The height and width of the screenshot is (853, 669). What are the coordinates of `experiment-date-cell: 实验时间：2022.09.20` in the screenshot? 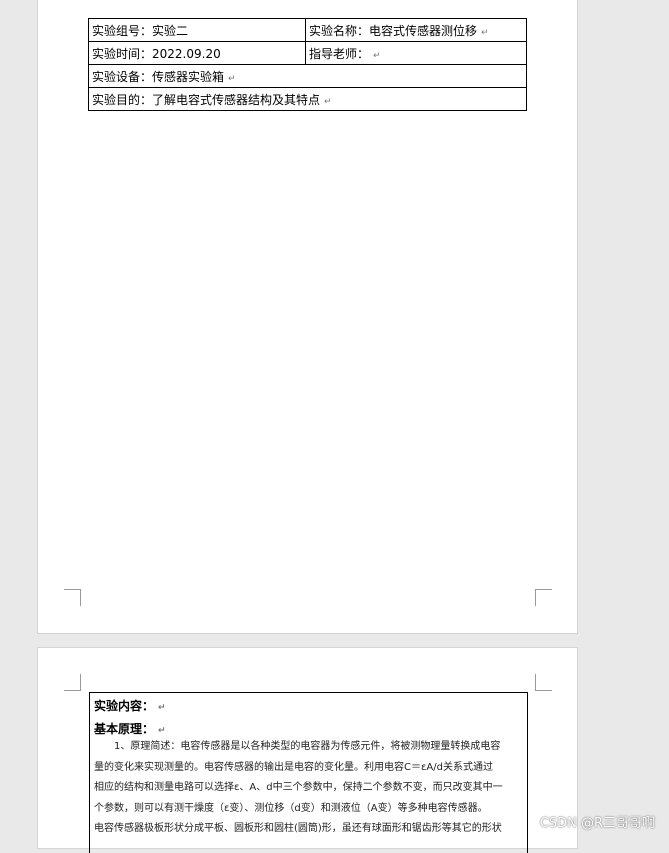 It's located at (197, 53).